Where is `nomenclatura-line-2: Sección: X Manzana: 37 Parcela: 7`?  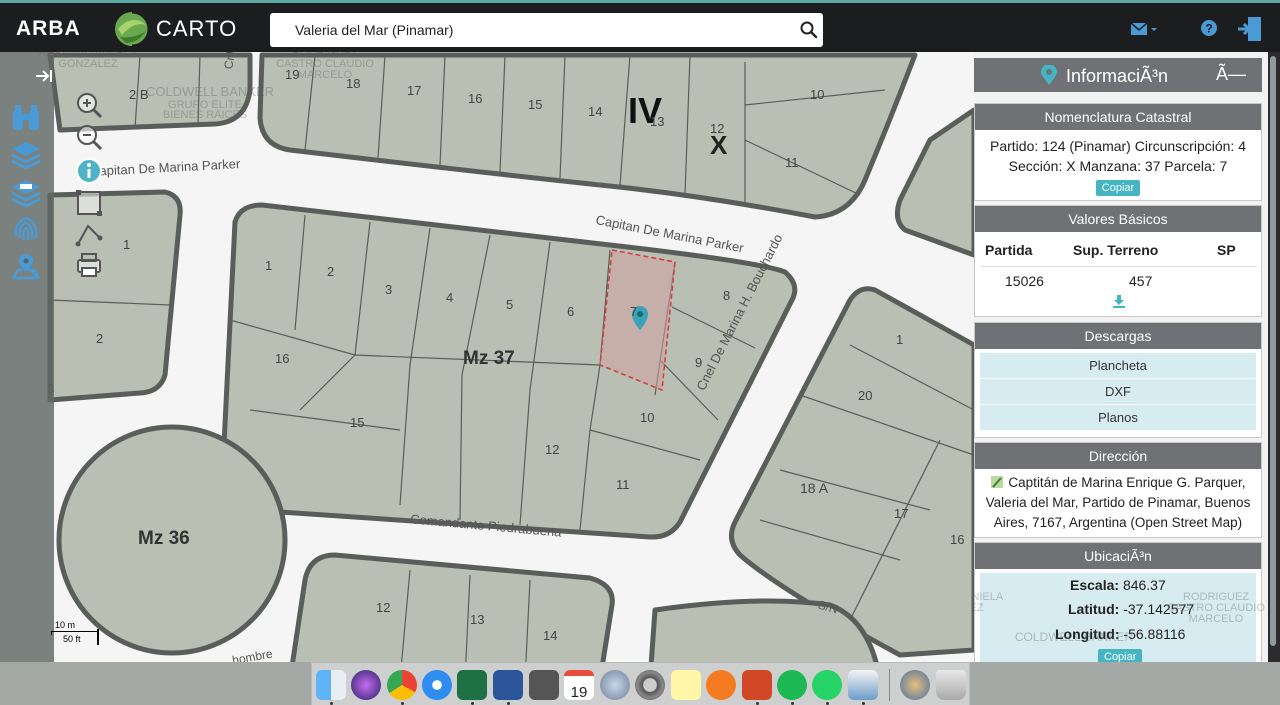 nomenclatura-line-2: Sección: X Manzana: 37 Parcela: 7 is located at coordinates (1118, 166).